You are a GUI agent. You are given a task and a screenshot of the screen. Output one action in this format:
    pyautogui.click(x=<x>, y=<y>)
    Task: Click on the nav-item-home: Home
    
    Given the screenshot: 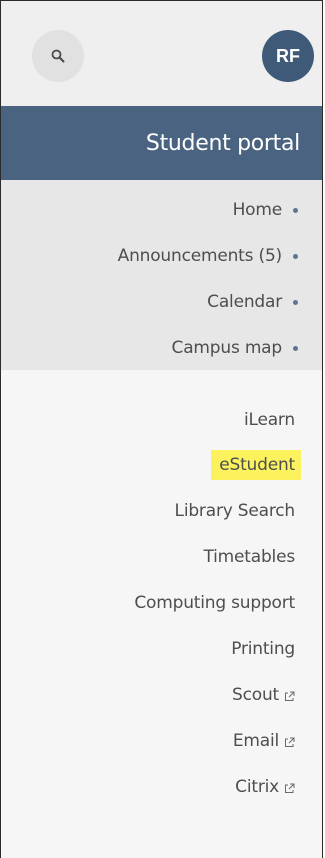 What is the action you would take?
    pyautogui.click(x=265, y=210)
    